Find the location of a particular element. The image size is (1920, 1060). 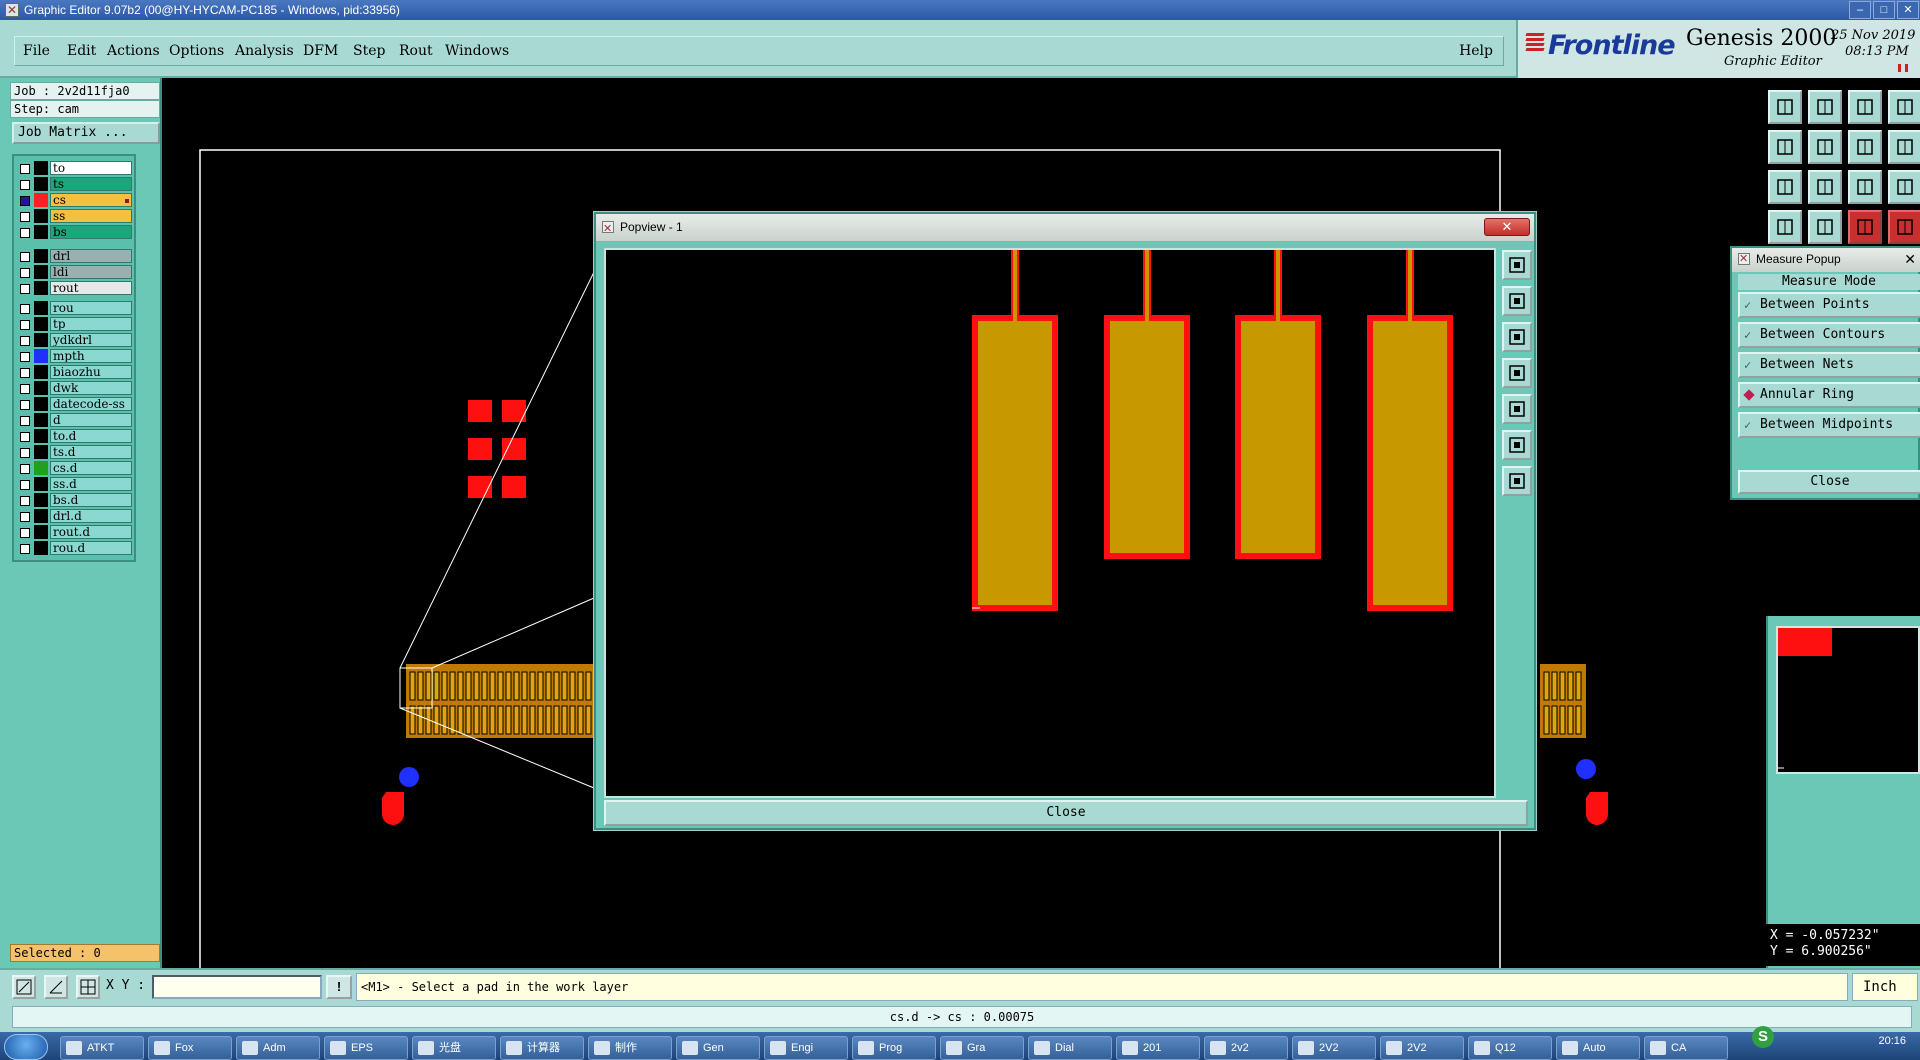

layer-name: mpth is located at coordinates (91, 356).